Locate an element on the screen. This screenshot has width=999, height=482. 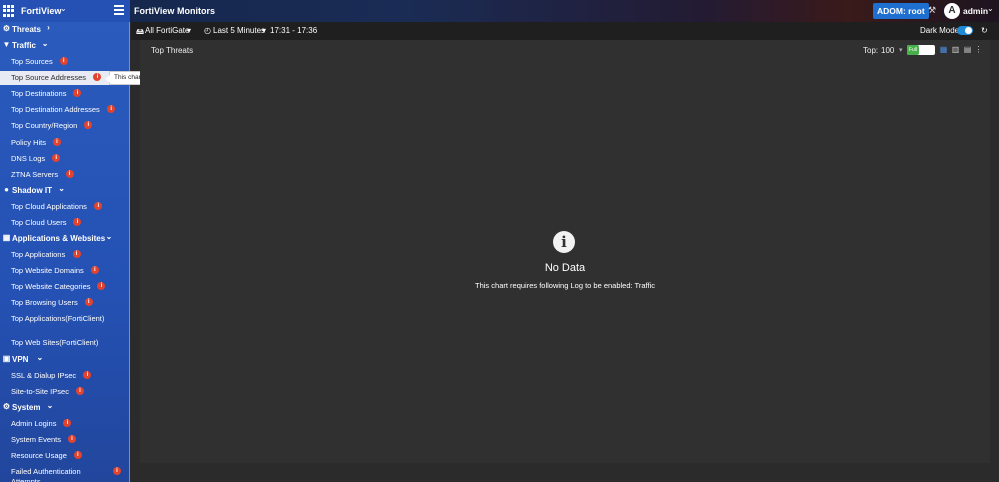
sidebar-section: ▣ VPN ⌄ is located at coordinates (64, 360).